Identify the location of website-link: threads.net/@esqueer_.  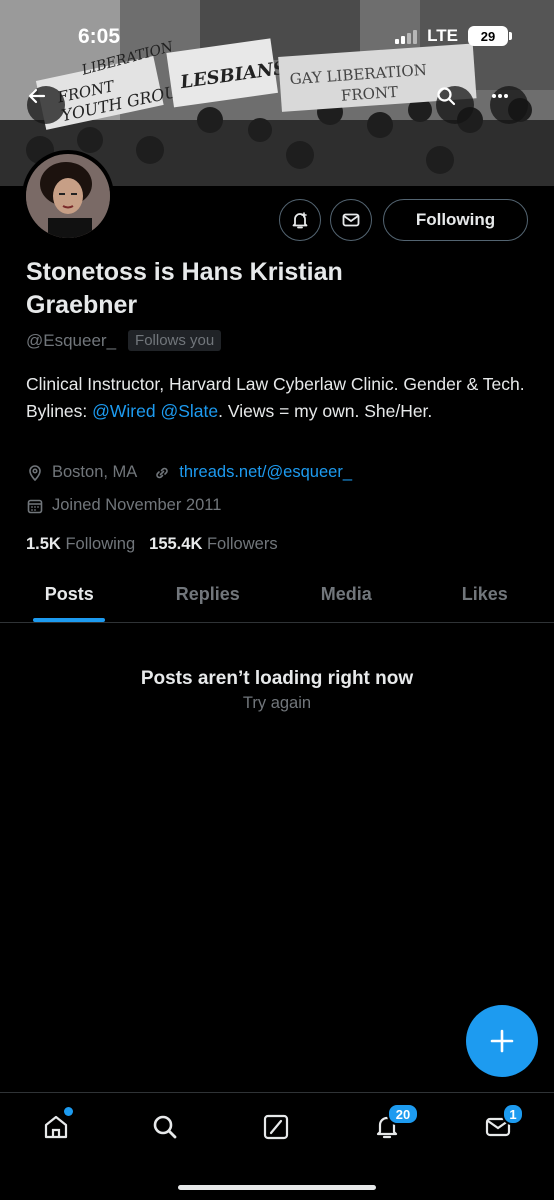
(265, 472).